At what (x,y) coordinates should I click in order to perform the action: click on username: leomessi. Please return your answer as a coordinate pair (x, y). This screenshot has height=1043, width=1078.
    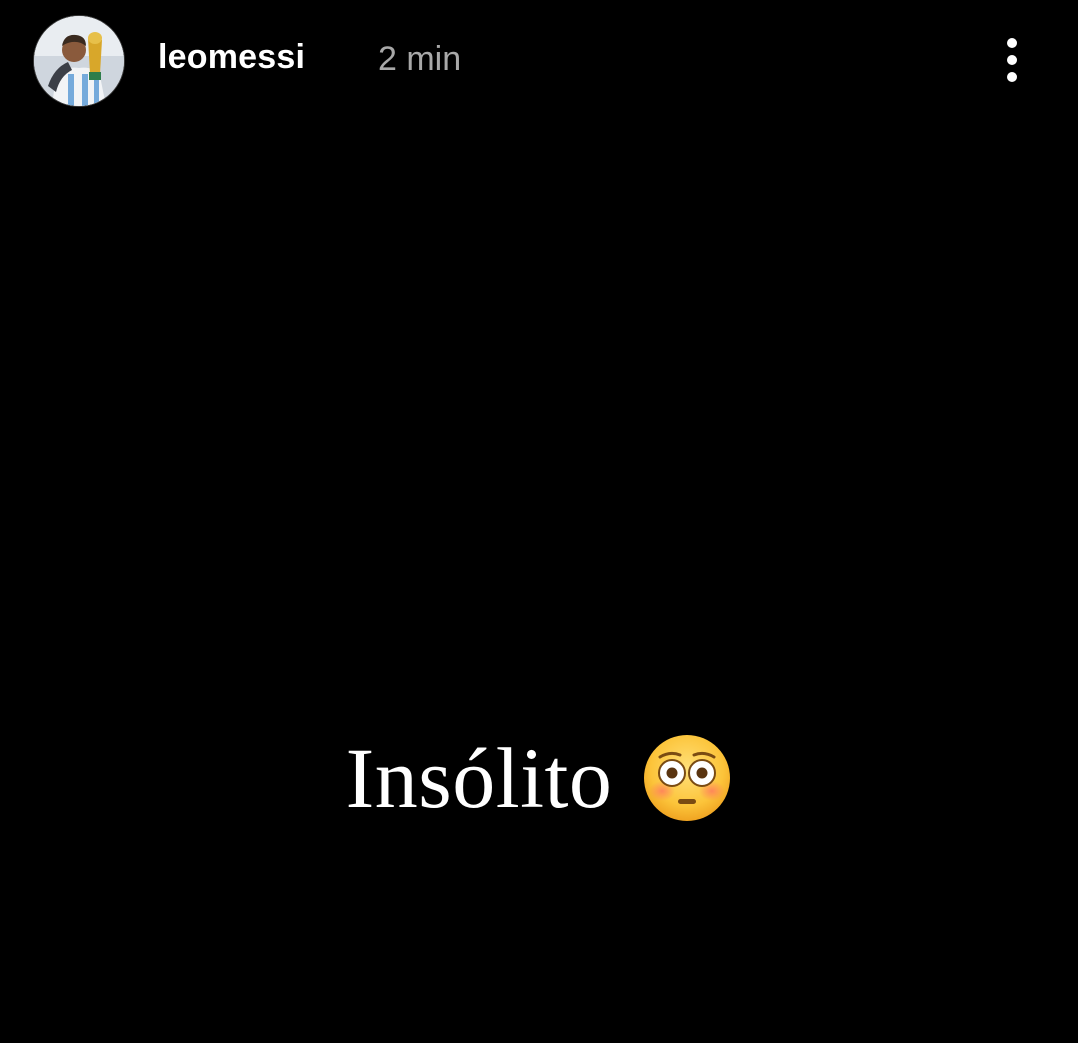
    Looking at the image, I should click on (231, 57).